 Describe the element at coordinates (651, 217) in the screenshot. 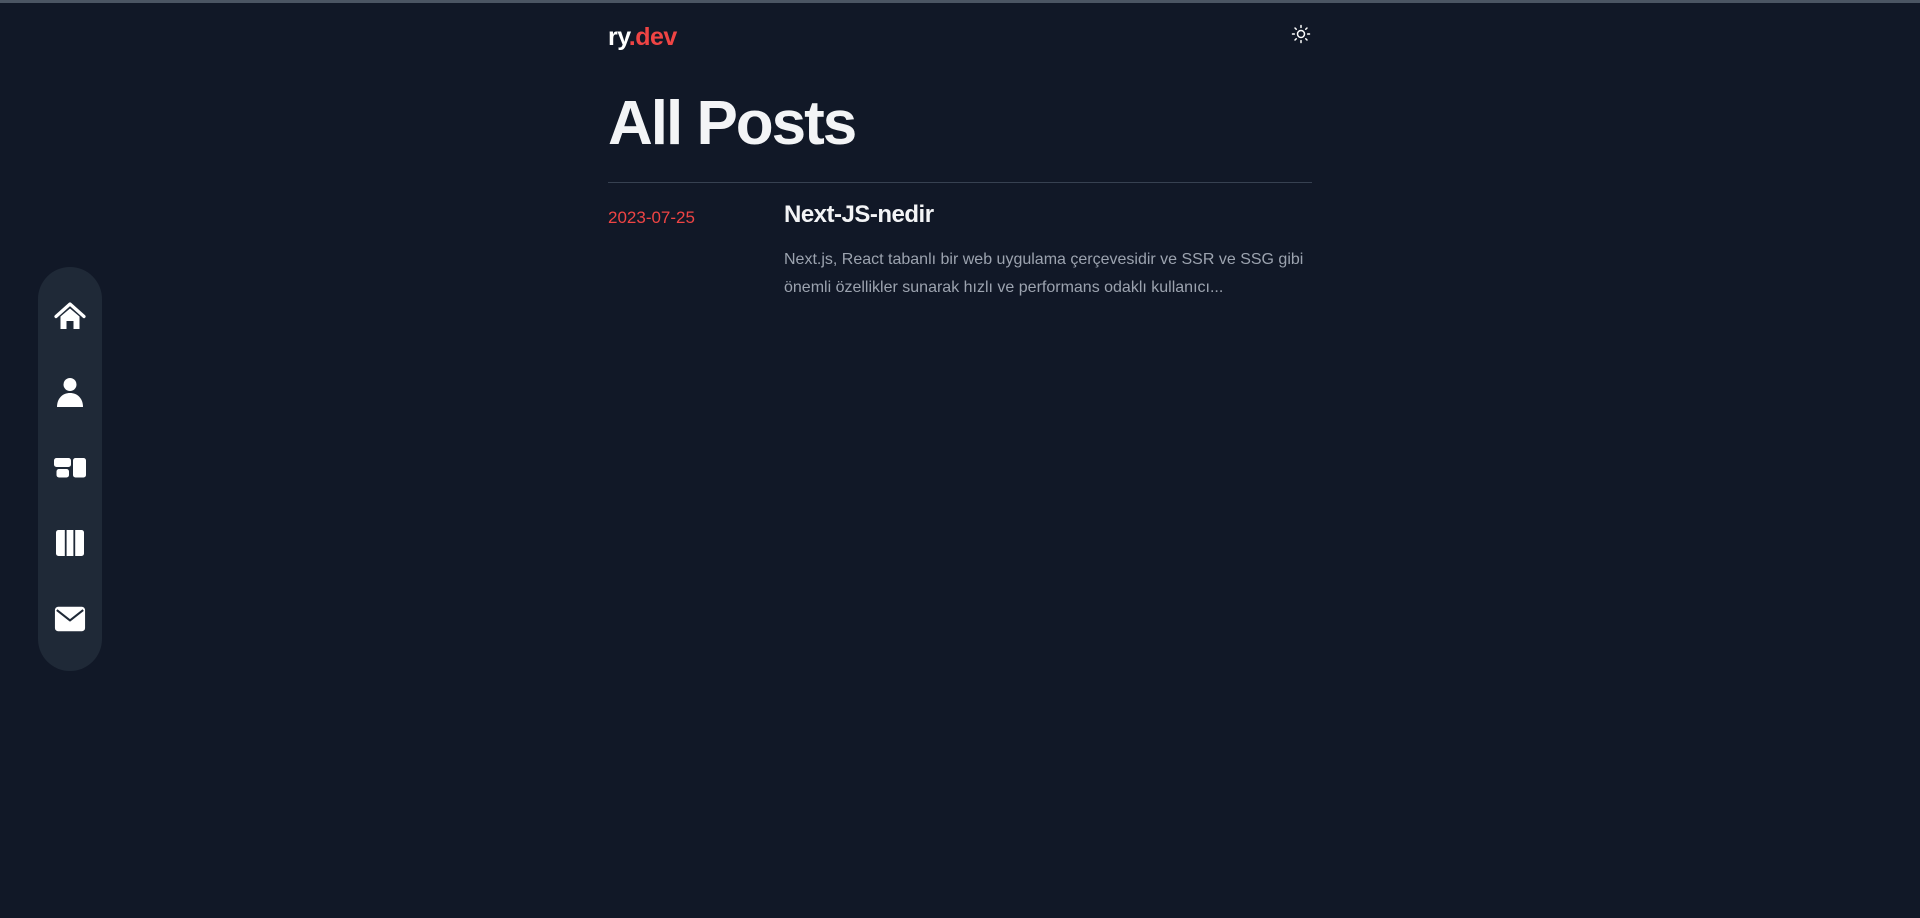

I see `post-date: 2023-07-25` at that location.